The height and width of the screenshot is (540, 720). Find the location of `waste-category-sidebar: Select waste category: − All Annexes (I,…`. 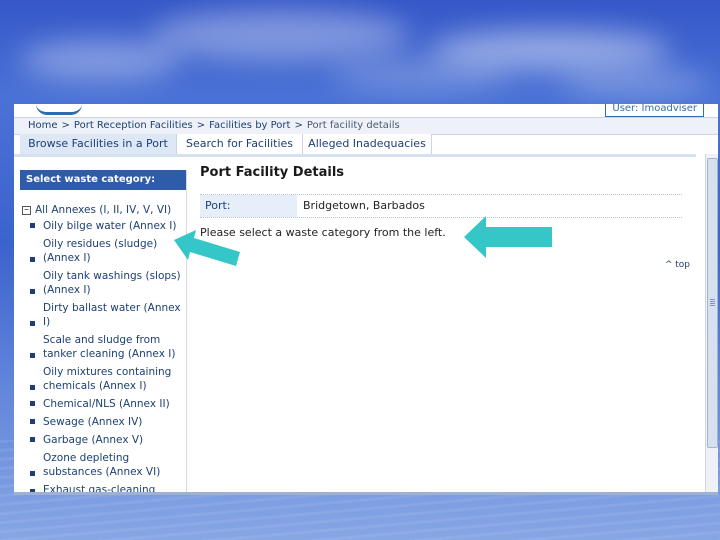

waste-category-sidebar: Select waste category: − All Annexes (I,… is located at coordinates (103, 331).